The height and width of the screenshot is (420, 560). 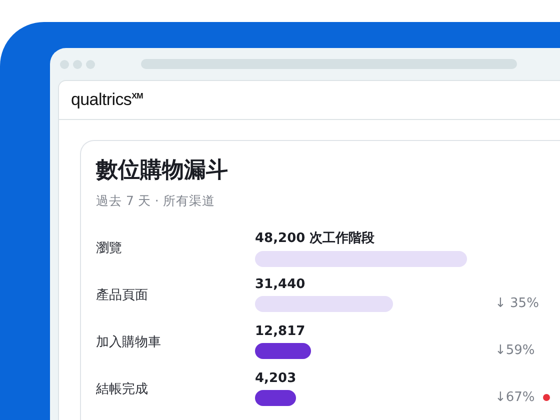 I want to click on drop-rate: ↓67%, so click(x=515, y=397).